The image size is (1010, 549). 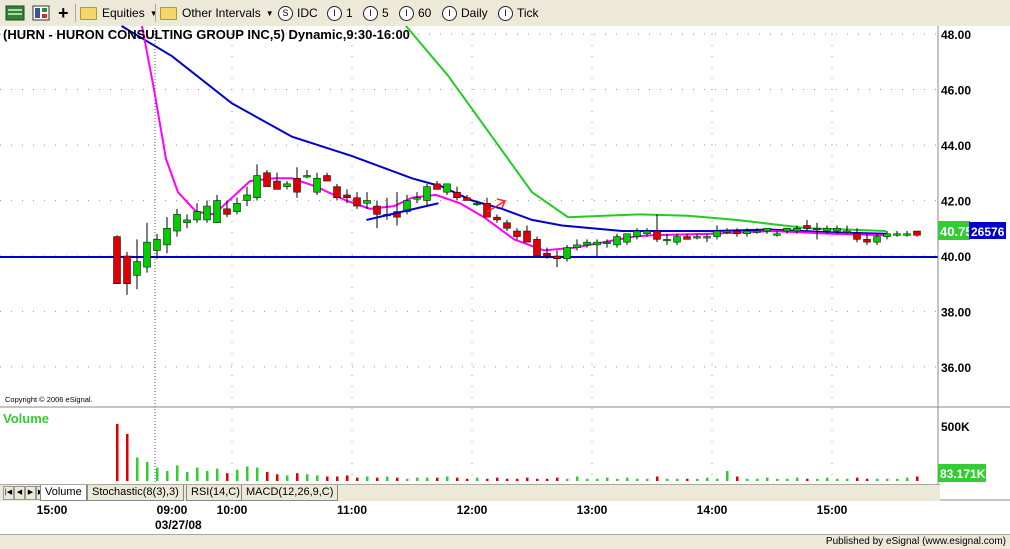 I want to click on tab-volume: Volume, so click(x=63, y=493).